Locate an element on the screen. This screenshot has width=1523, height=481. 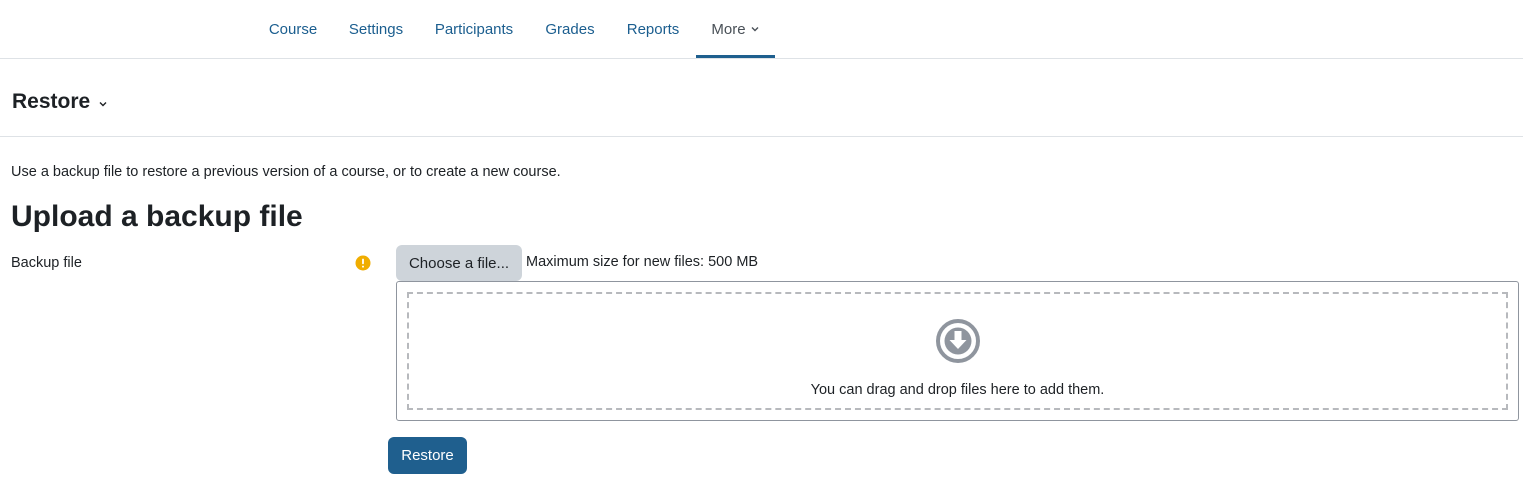
nav-item-label: More is located at coordinates (728, 29).